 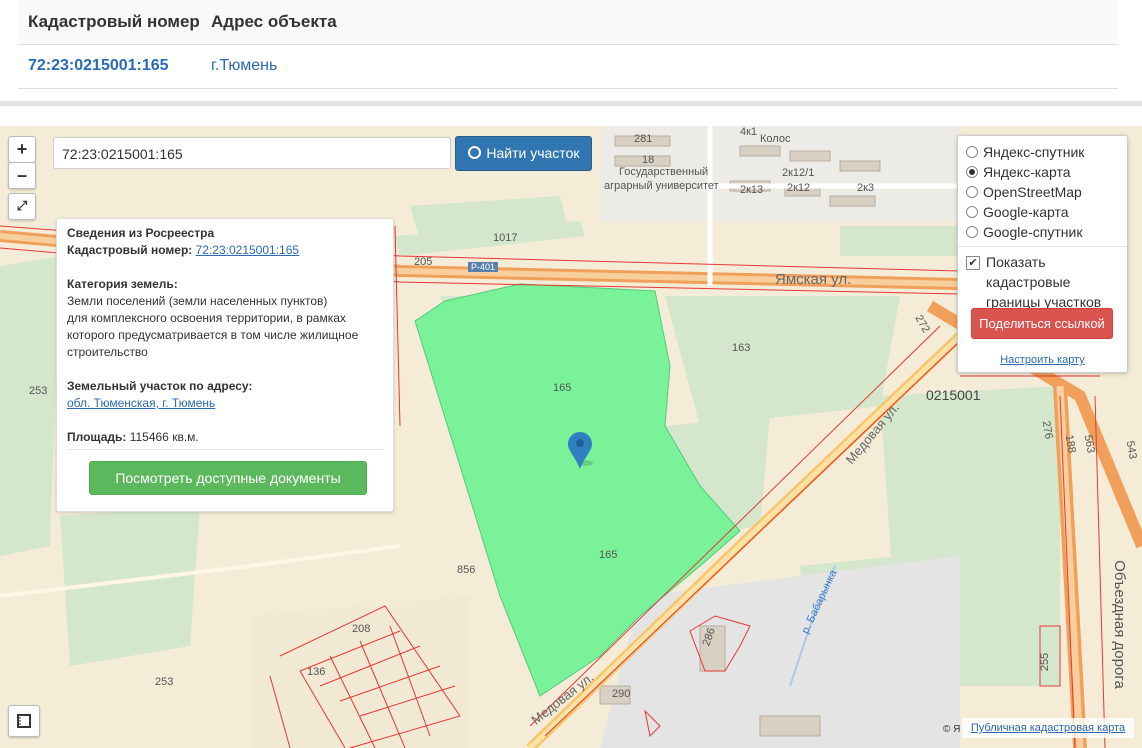 I want to click on show-boundaries-checkbox: ✔, so click(x=973, y=263).